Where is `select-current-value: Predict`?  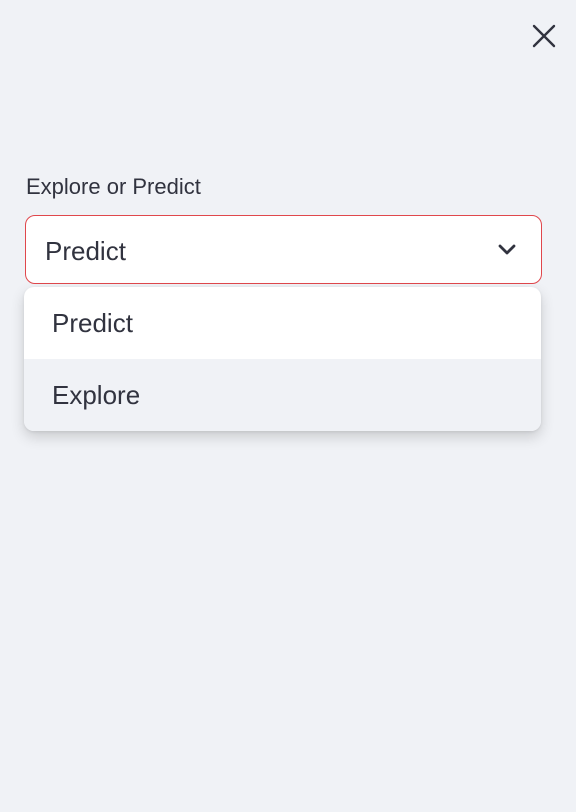 select-current-value: Predict is located at coordinates (85, 251).